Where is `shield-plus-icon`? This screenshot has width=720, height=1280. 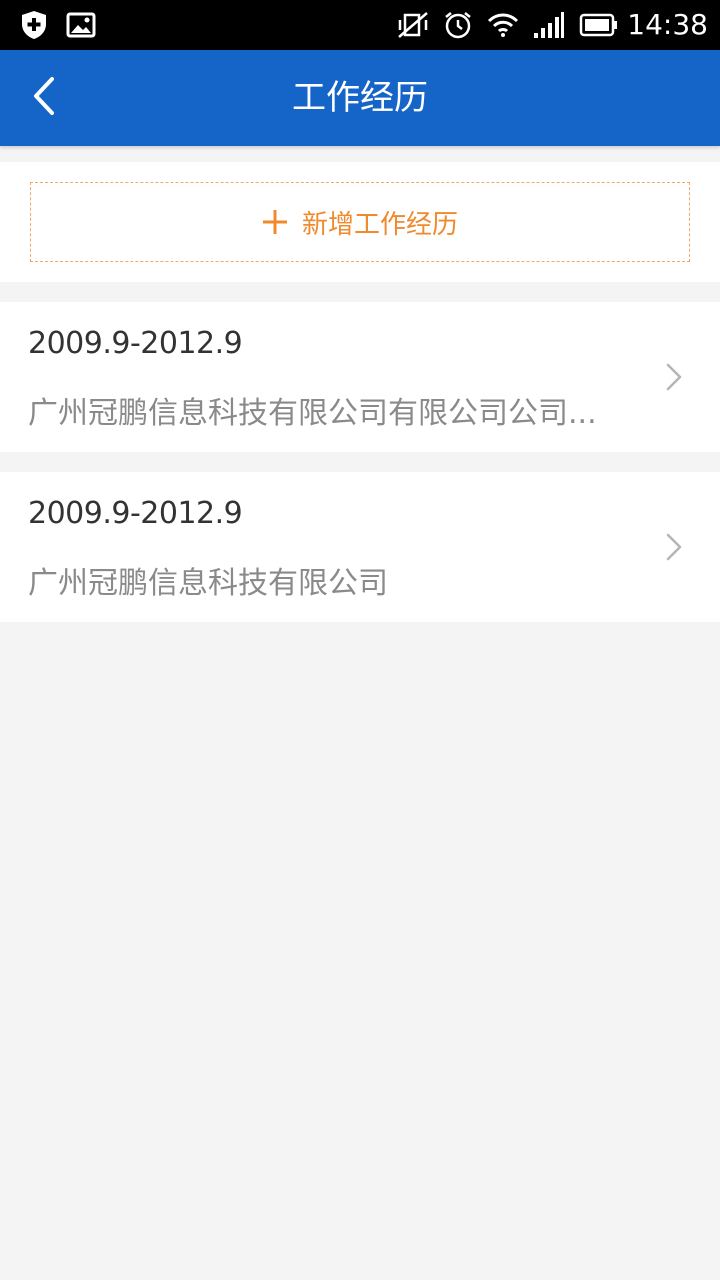 shield-plus-icon is located at coordinates (34, 25).